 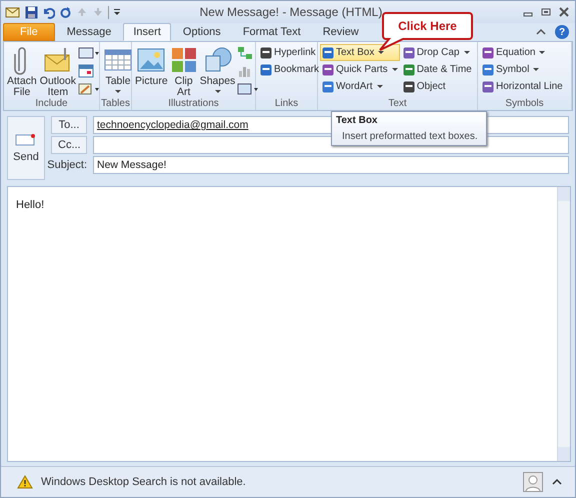 I want to click on status-text: Windows Desktop Search is not available., so click(x=143, y=482).